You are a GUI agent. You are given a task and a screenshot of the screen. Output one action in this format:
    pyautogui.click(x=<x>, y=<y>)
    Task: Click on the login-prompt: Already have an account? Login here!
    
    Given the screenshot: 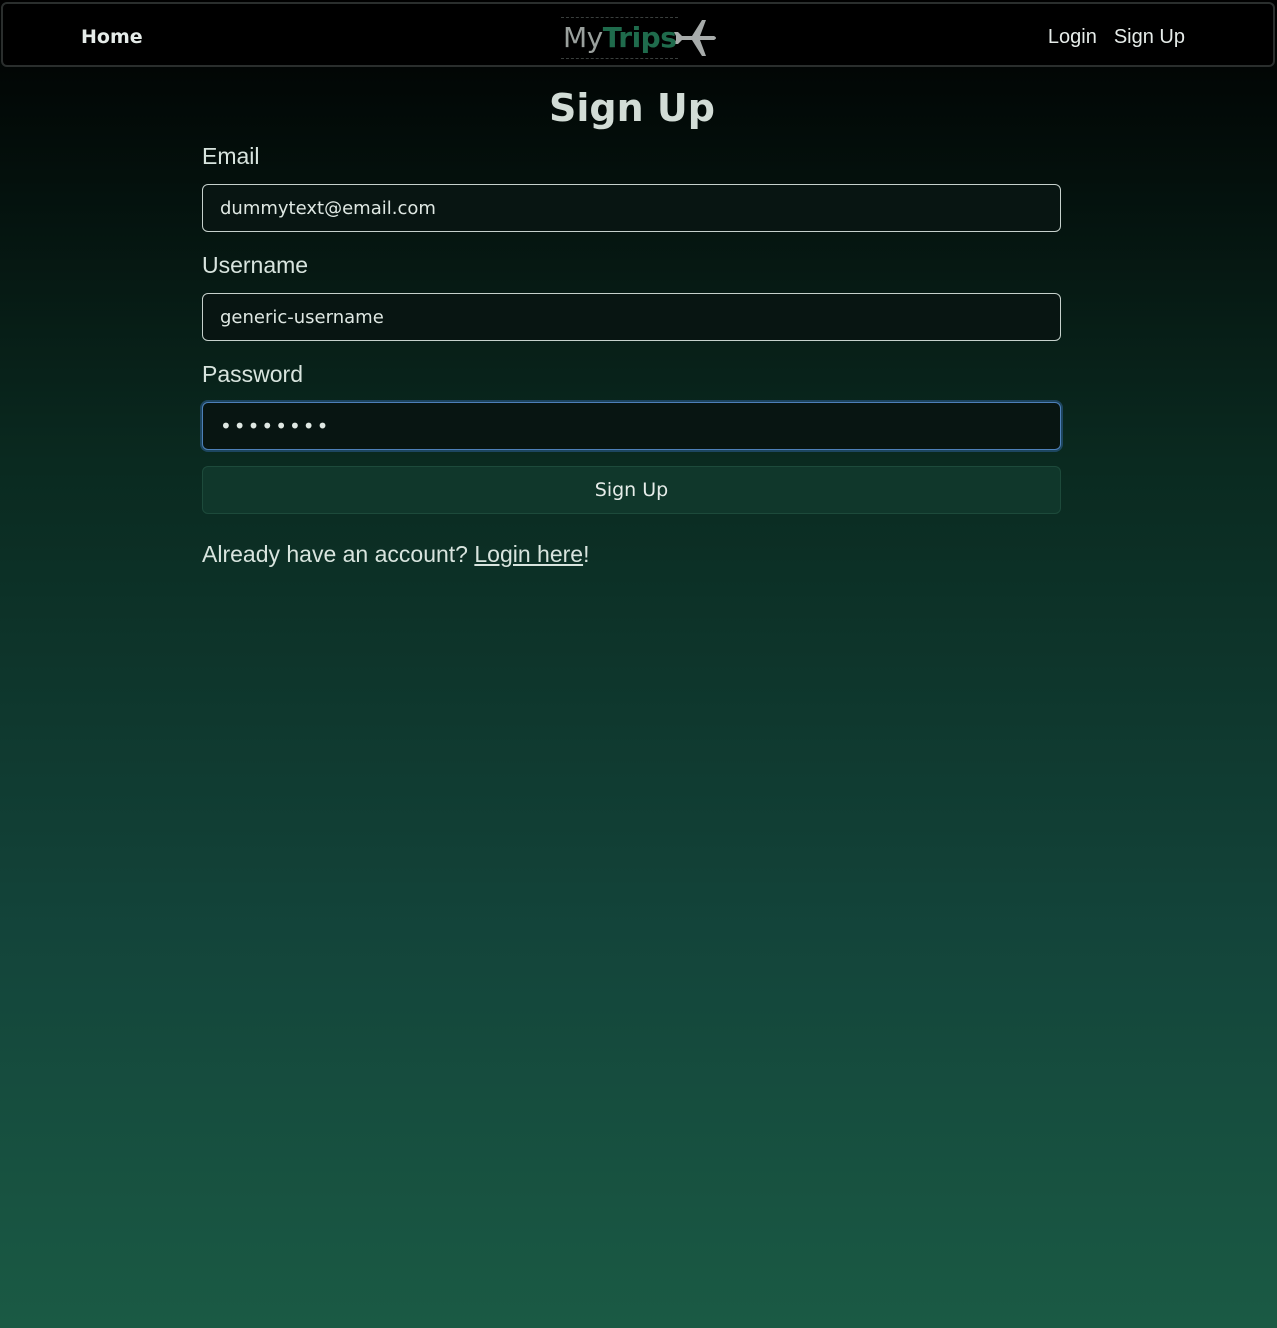 What is the action you would take?
    pyautogui.click(x=631, y=554)
    